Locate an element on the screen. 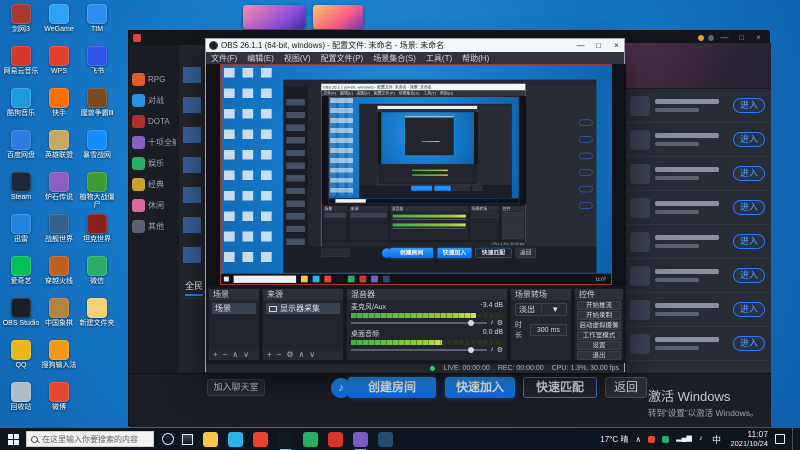  cortana-icon is located at coordinates (168, 439).